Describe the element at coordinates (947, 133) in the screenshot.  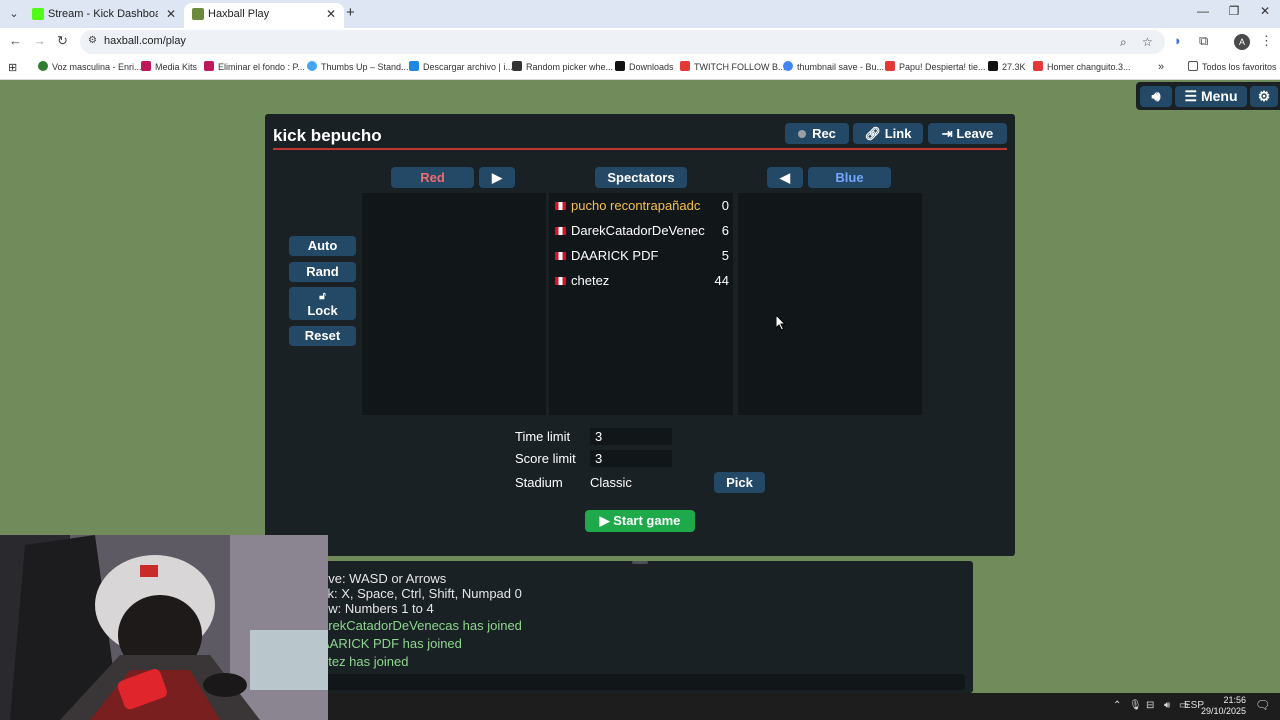
I see `exit-icon: ⇥` at that location.